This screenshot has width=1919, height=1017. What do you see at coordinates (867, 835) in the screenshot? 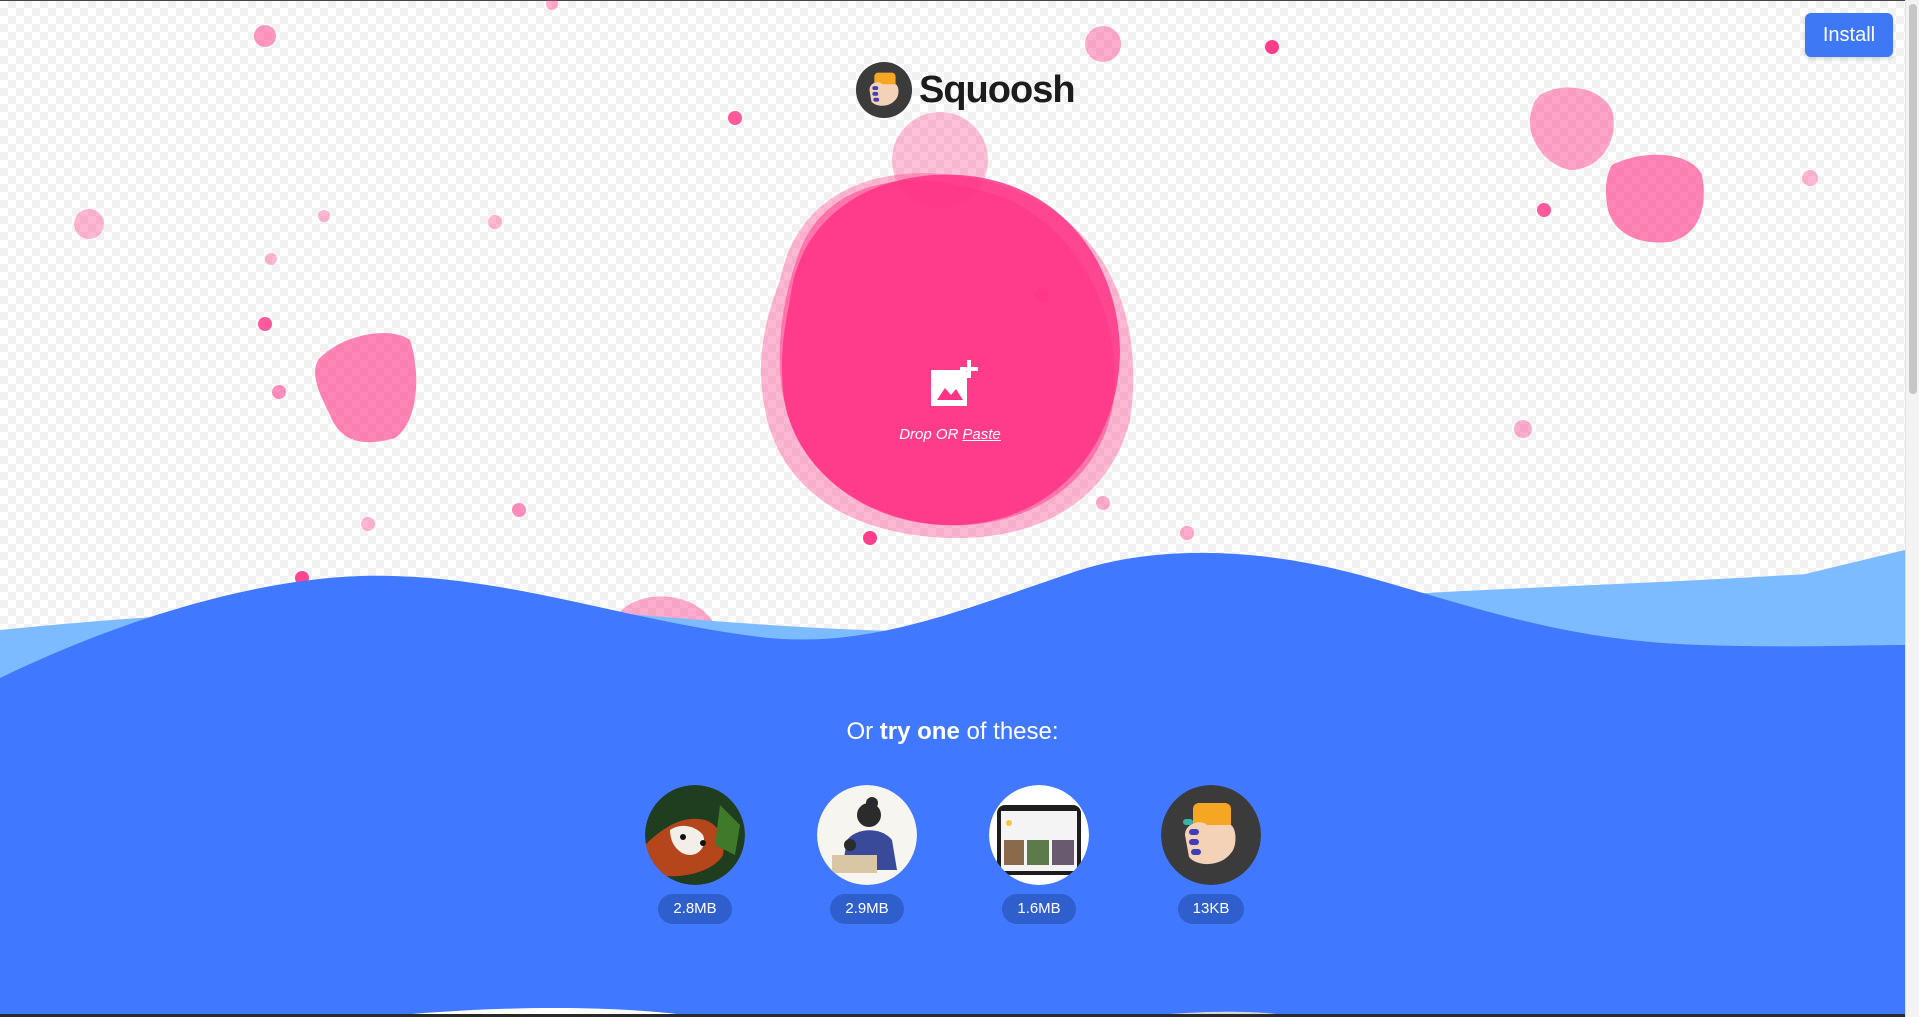
I see `artwork-illustration` at bounding box center [867, 835].